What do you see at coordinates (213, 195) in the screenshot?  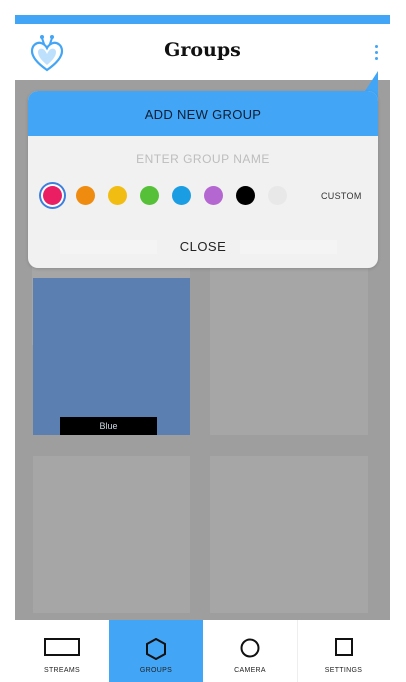 I see `color-swatch-purple` at bounding box center [213, 195].